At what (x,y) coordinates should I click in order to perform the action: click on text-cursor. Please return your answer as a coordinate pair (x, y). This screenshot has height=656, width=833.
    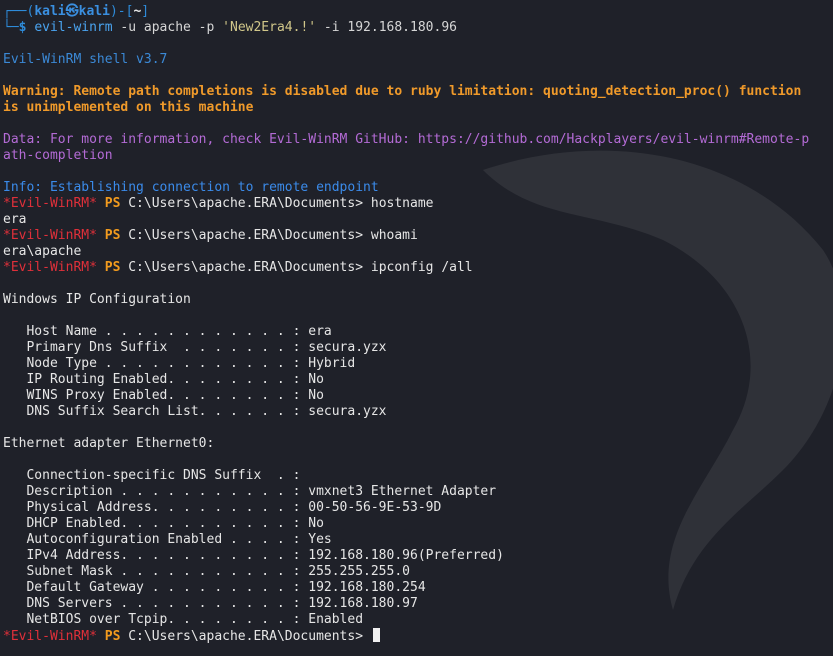
    Looking at the image, I should click on (376, 635).